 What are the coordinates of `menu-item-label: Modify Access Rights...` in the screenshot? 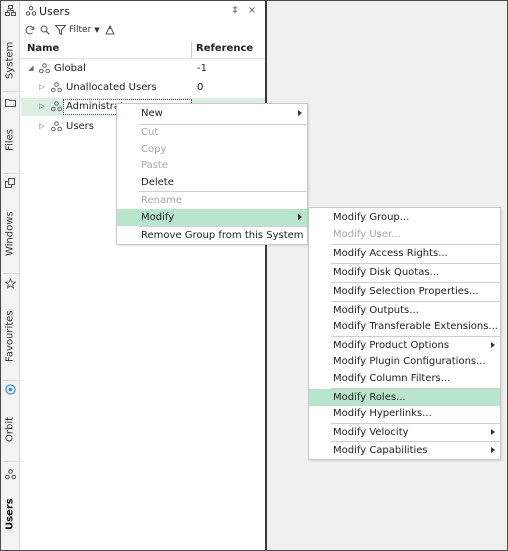 It's located at (390, 253).